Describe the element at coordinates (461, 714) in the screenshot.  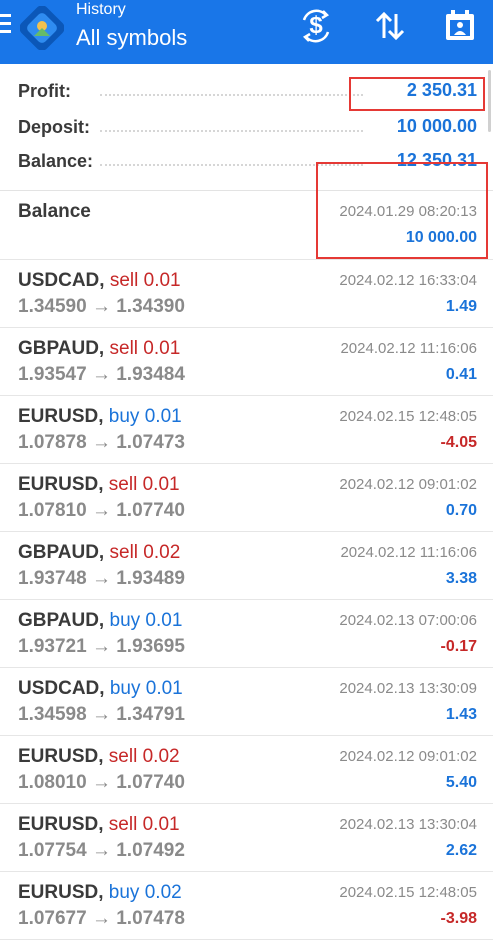
I see `trade-profit: 1.43` at that location.